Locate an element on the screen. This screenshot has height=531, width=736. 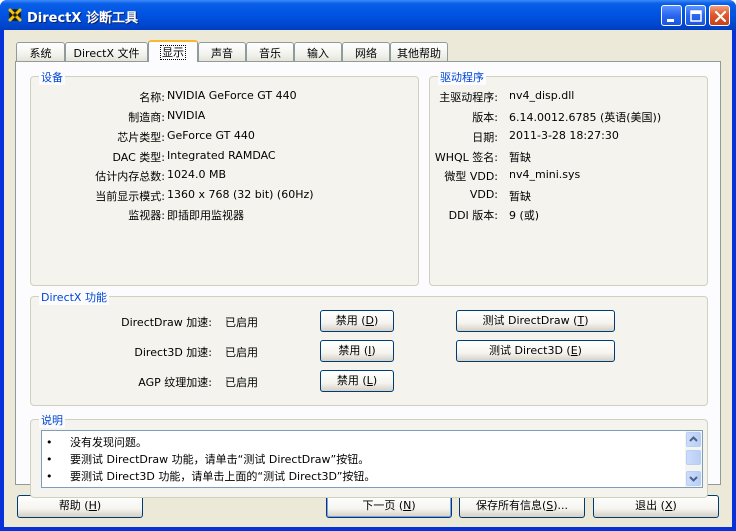
direct3d-accel-status: 已启用 is located at coordinates (241, 352).